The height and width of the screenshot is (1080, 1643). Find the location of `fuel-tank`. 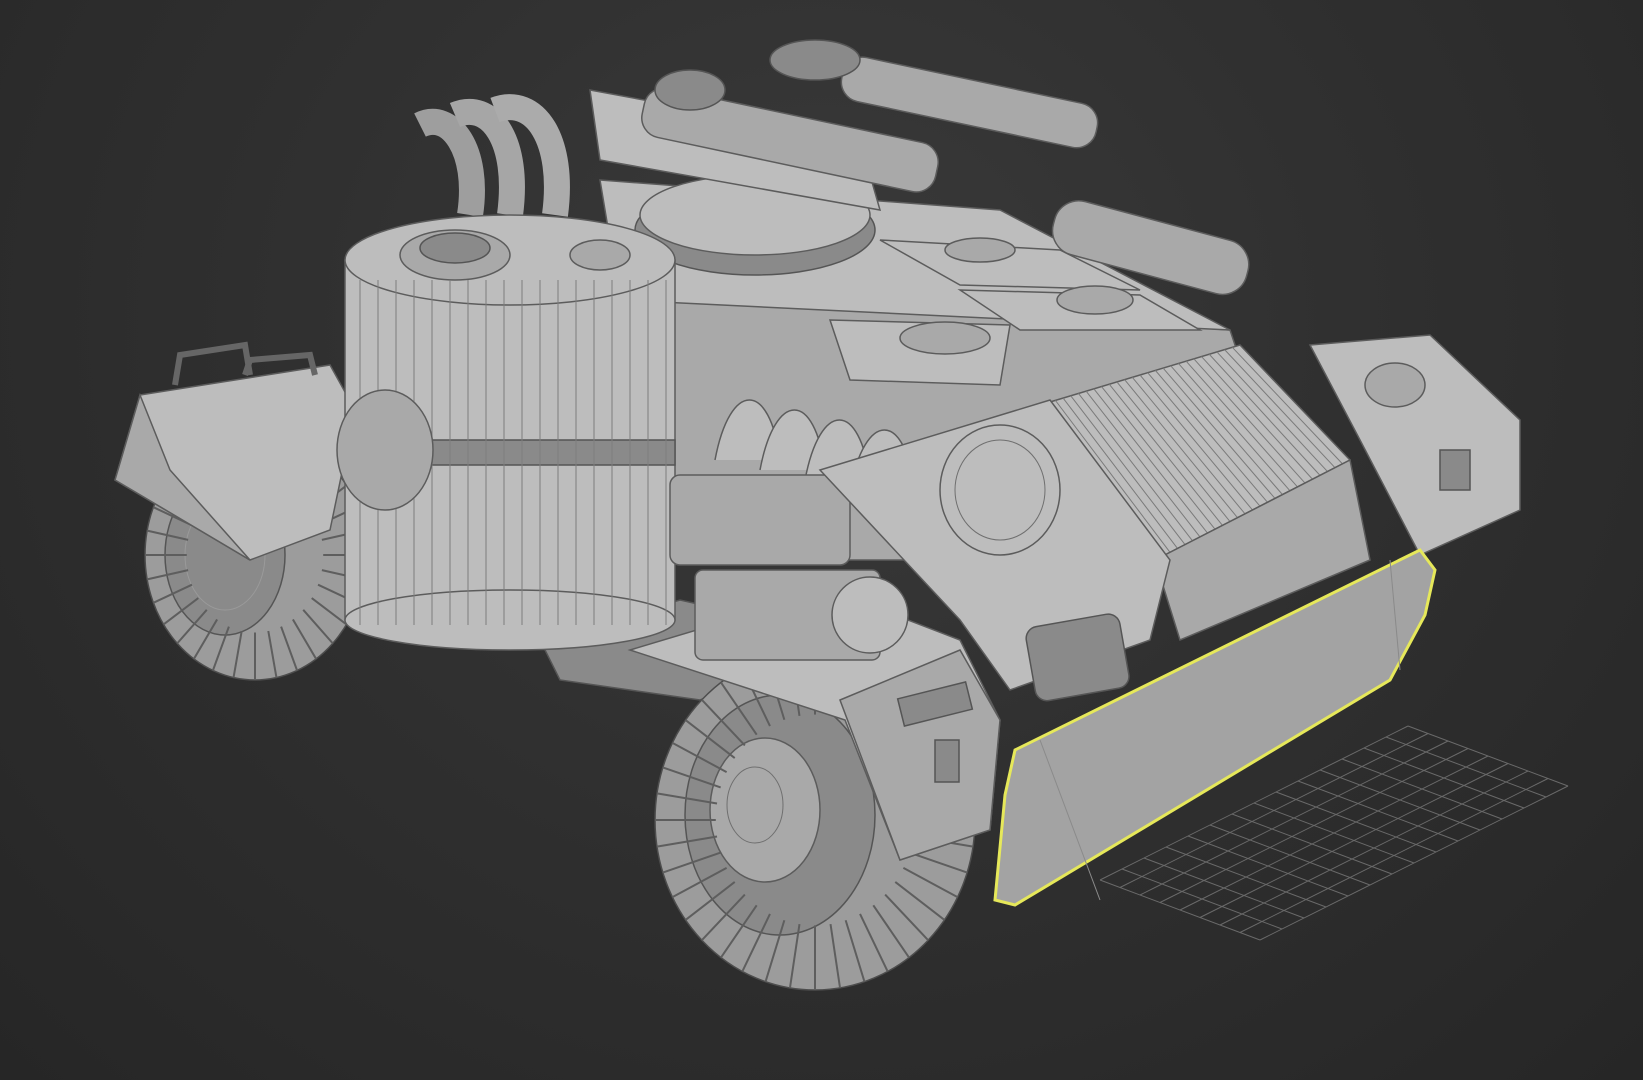

fuel-tank is located at coordinates (506, 432).